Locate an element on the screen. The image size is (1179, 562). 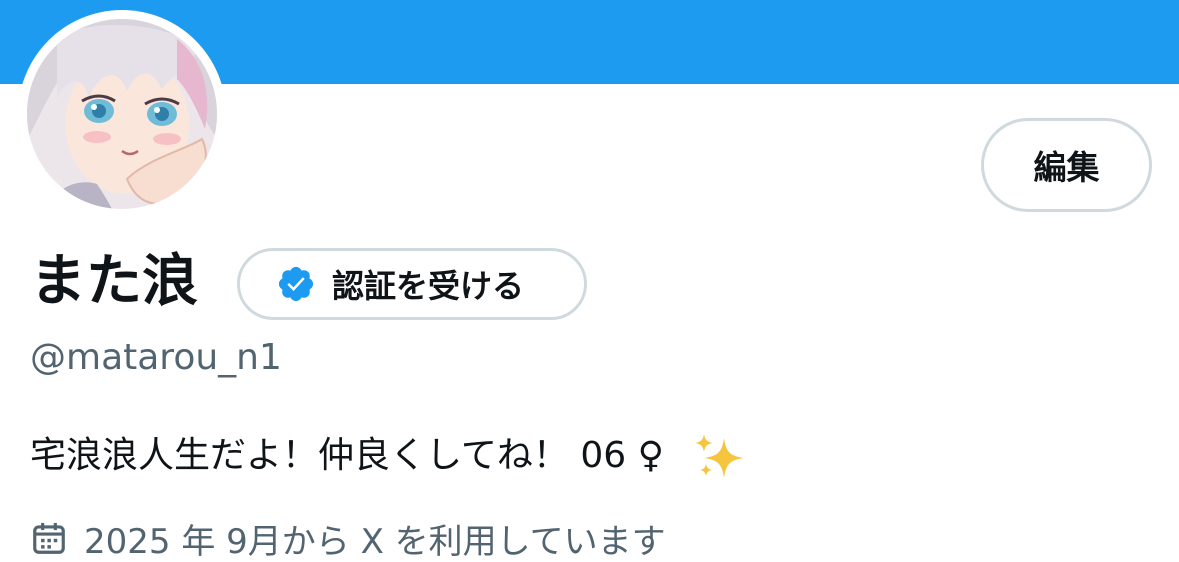
avatar-ring is located at coordinates (122, 114).